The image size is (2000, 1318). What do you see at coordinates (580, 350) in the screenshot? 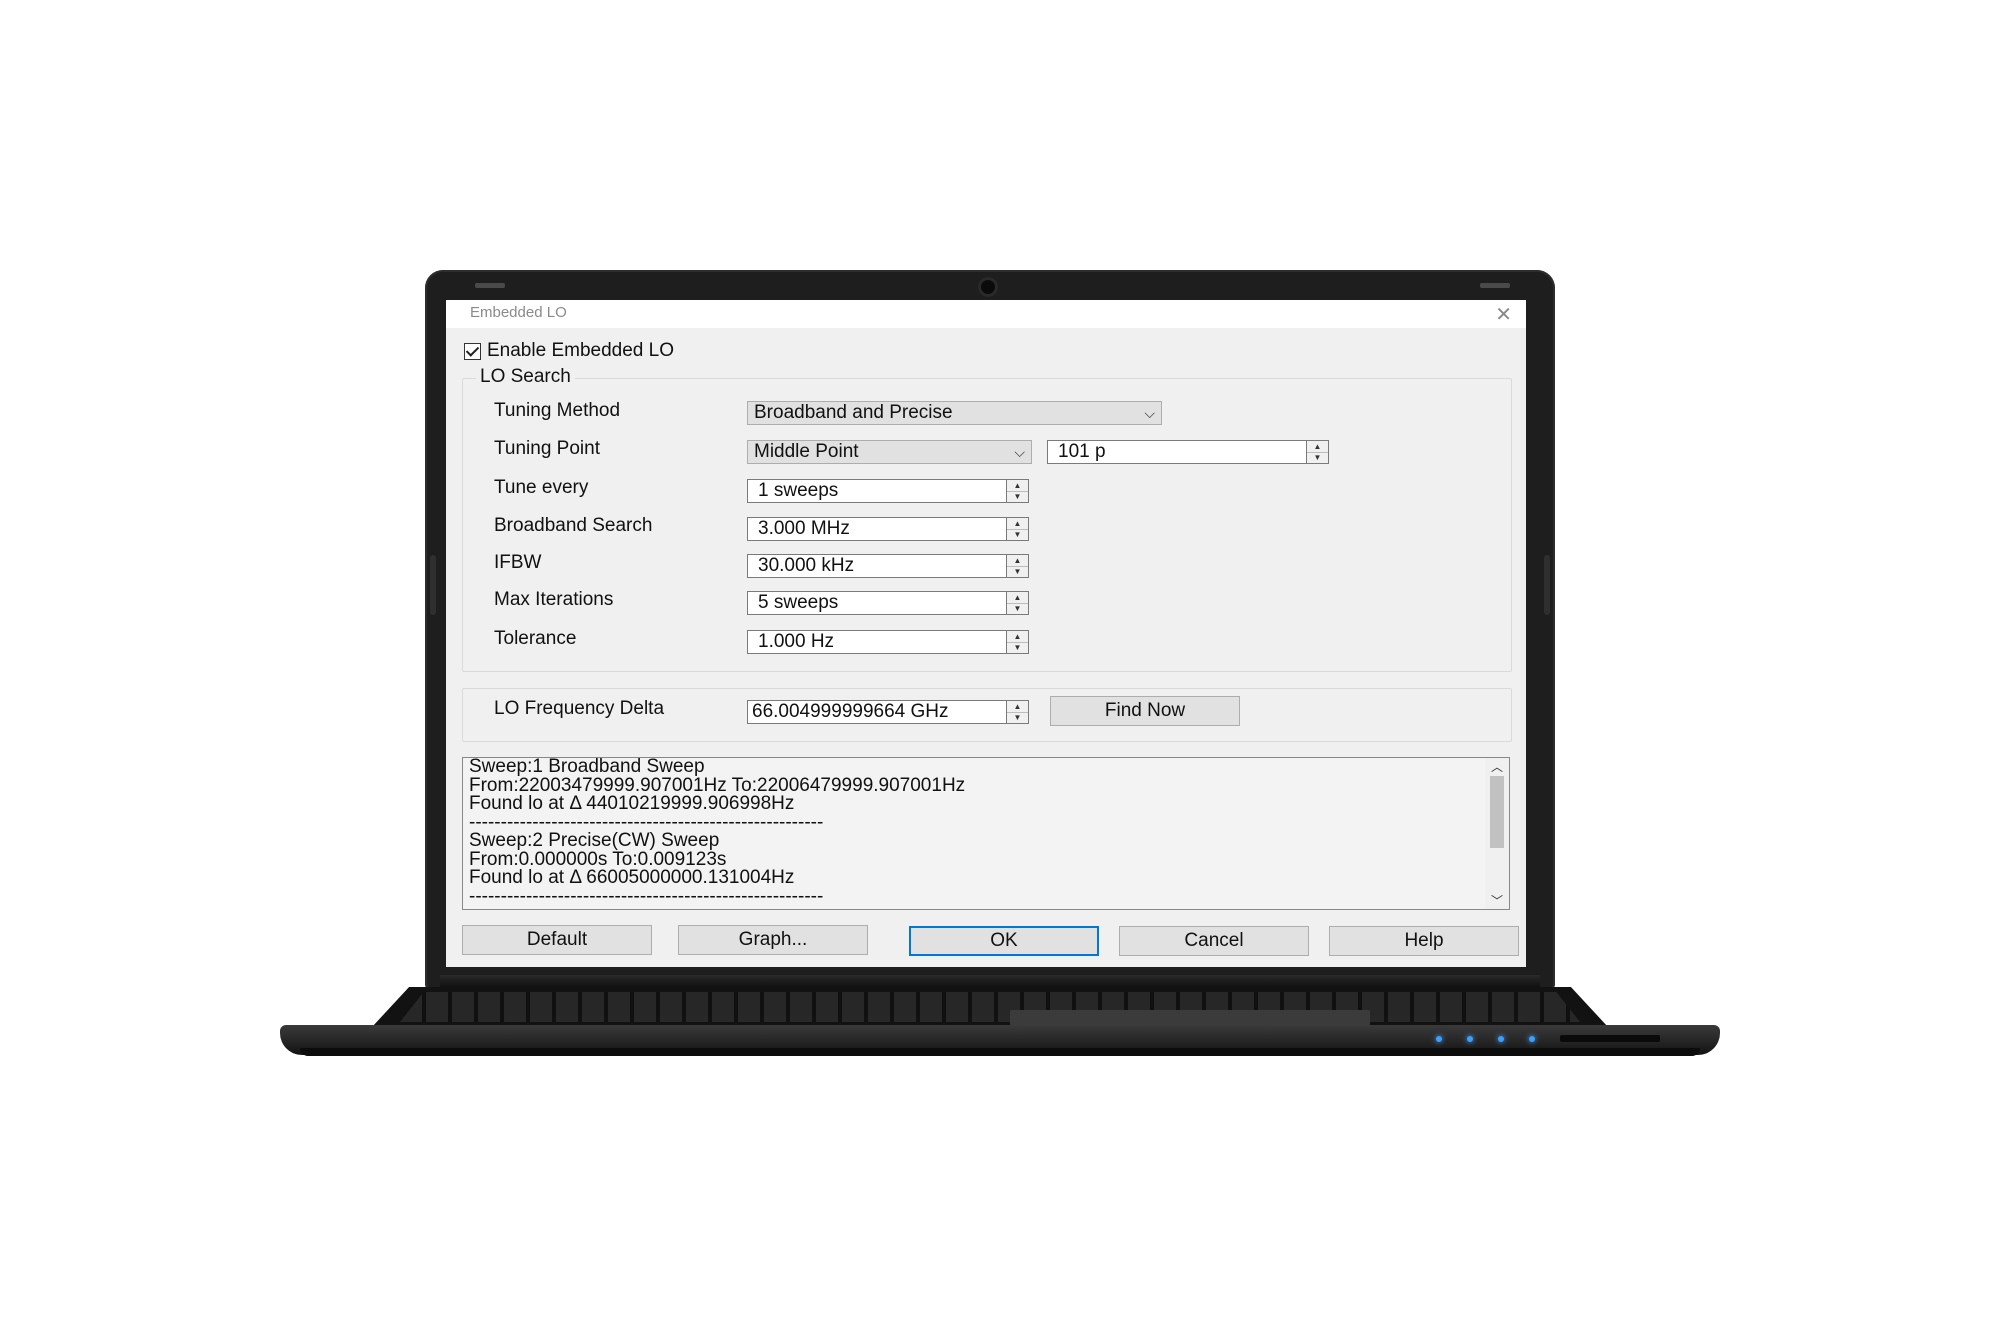
I see `enable-embedded-lo-label: Enable Embedded LO` at bounding box center [580, 350].